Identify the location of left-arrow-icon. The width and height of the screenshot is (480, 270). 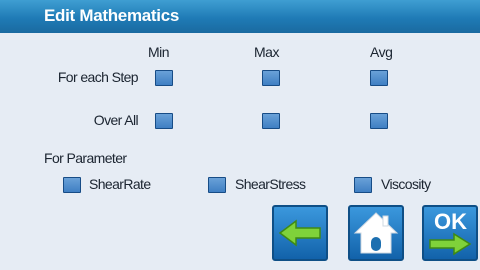
(299, 233).